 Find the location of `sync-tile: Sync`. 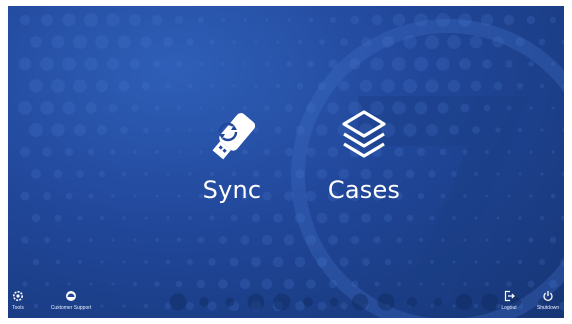

sync-tile: Sync is located at coordinates (232, 155).